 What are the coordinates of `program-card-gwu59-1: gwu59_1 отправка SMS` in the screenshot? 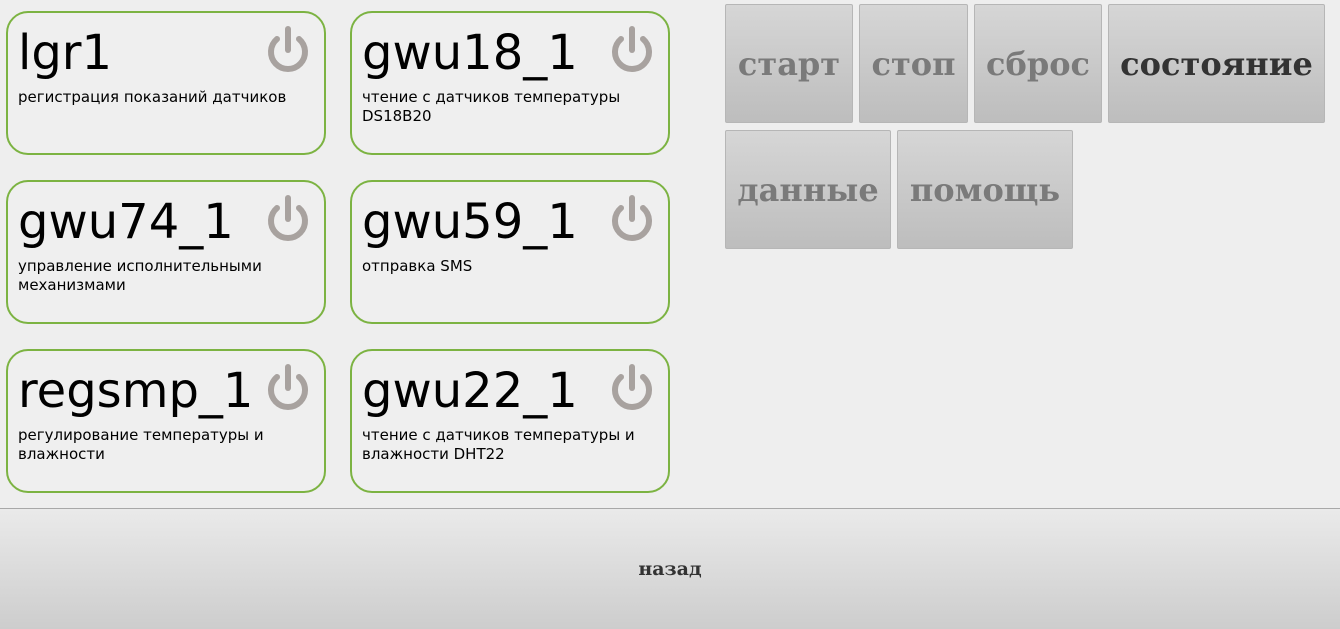 It's located at (510, 252).